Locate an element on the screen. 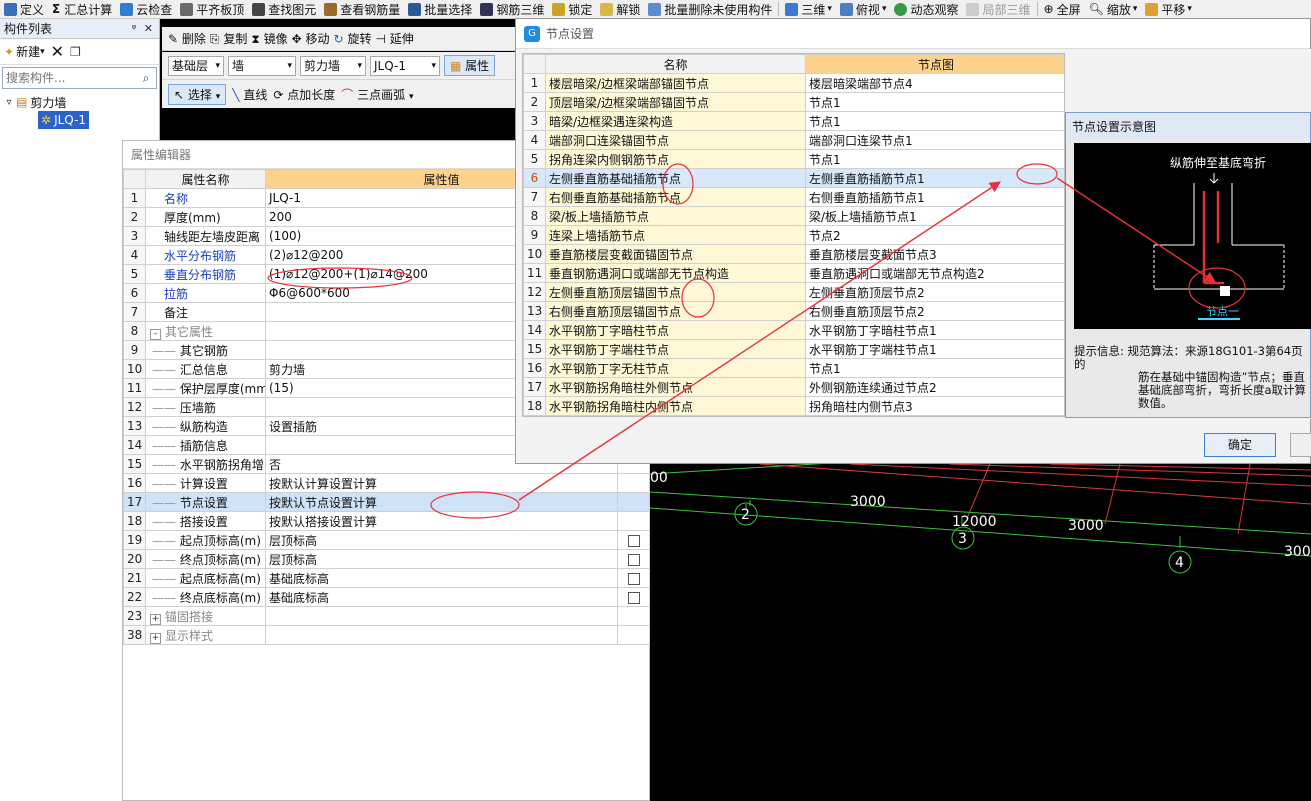 This screenshot has height=801, width=1311. toolbar-zoom-button: 🔍︎ 缩放 ▾ is located at coordinates (1113, 9).